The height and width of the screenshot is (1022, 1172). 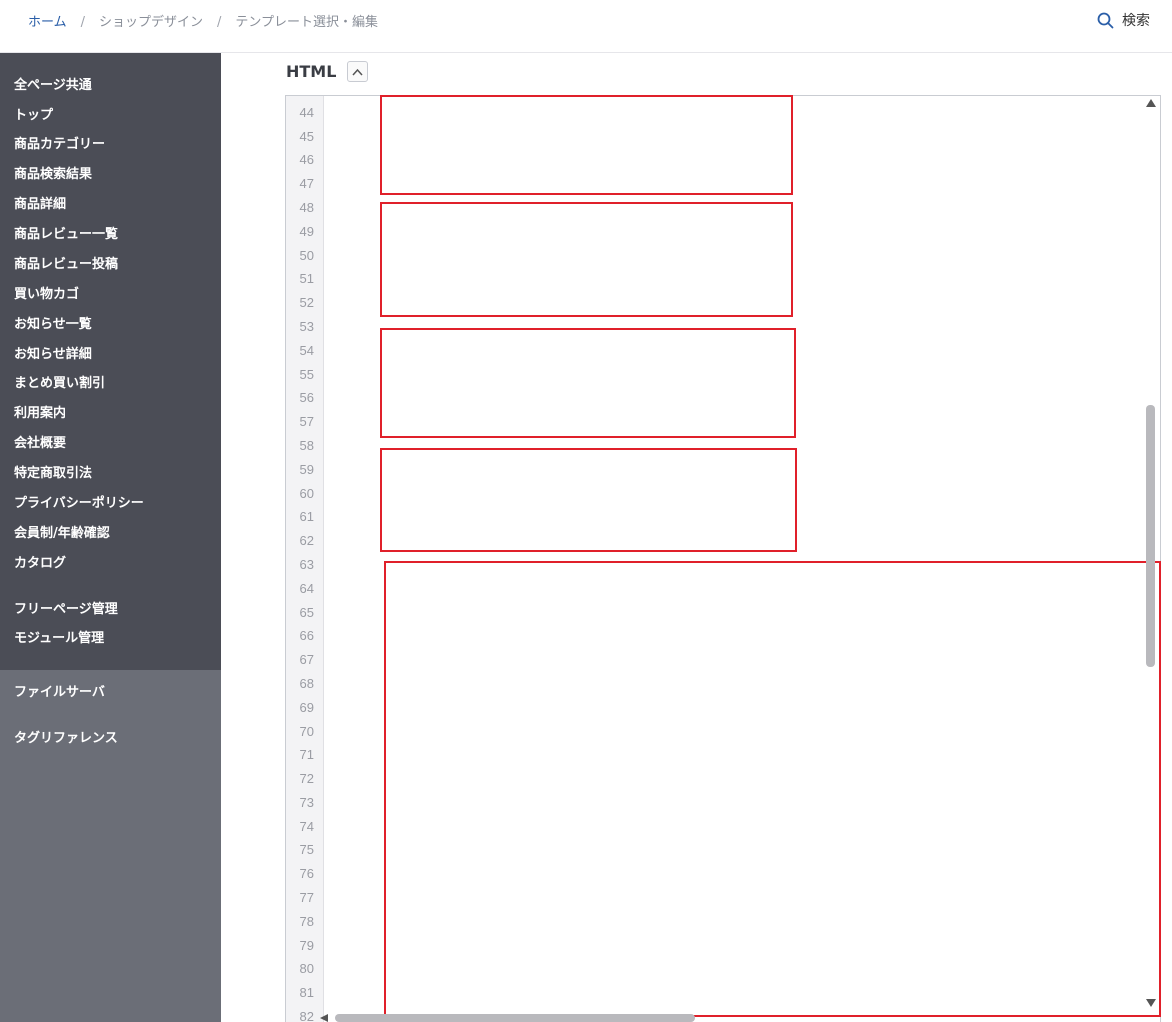 I want to click on breadcrumb-shop-design: ショップデザイン, so click(x=151, y=22).